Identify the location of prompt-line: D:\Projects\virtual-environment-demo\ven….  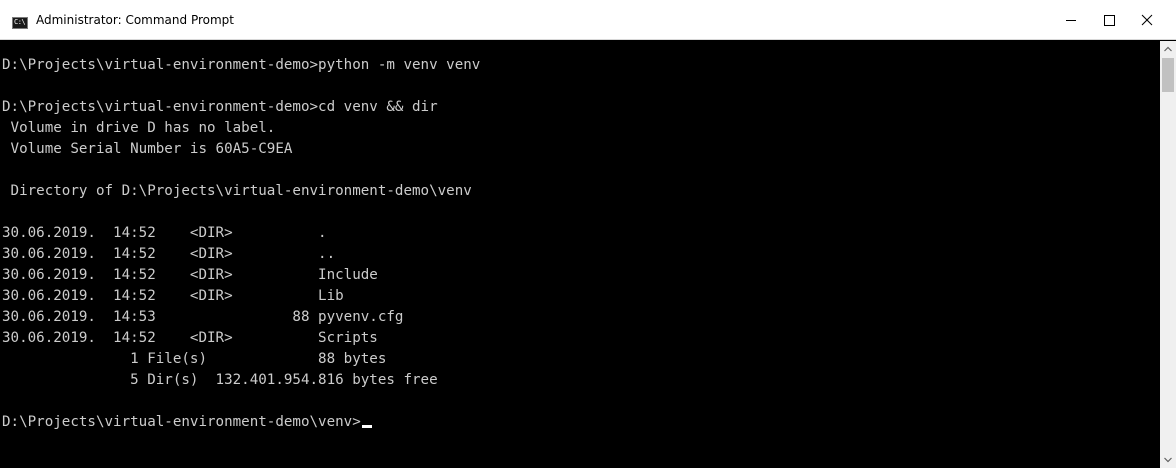
(187, 422).